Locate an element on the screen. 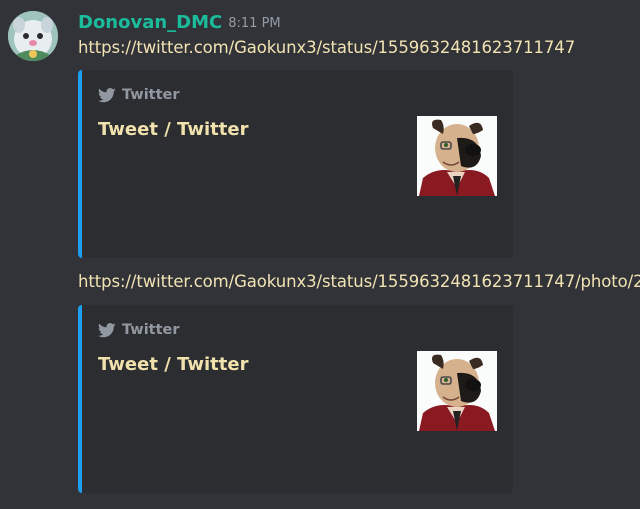  avatar-icon is located at coordinates (33, 36).